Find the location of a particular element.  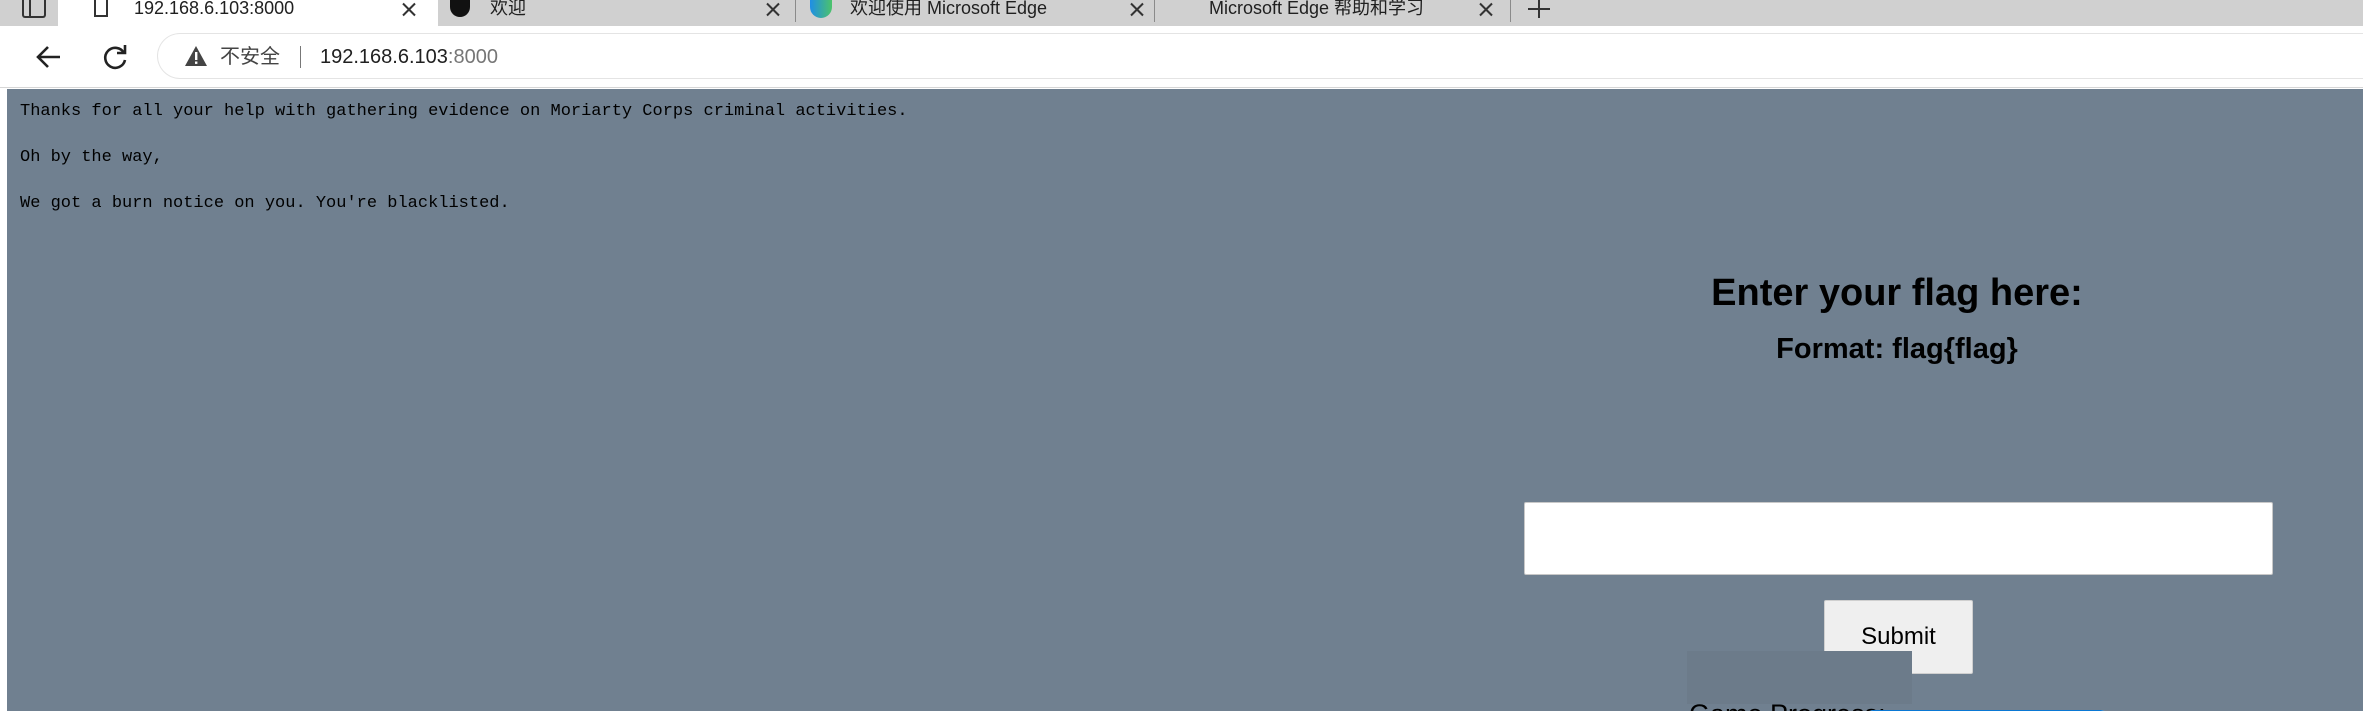

url-divider is located at coordinates (300, 57).